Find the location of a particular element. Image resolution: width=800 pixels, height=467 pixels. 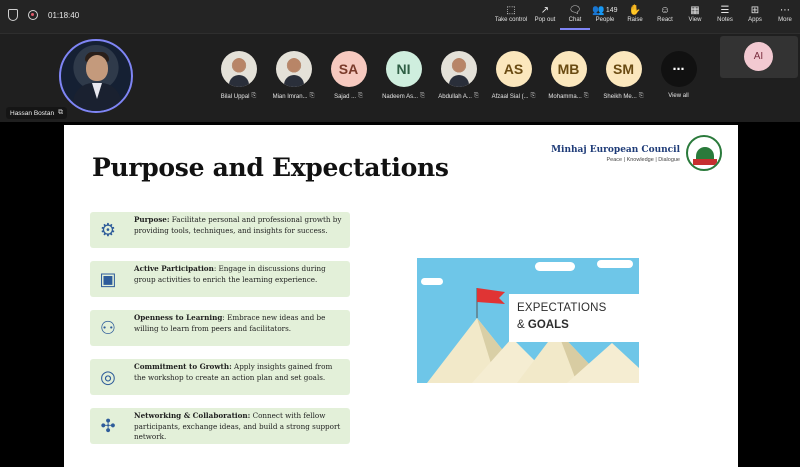

people-icon: 👥 is located at coordinates (598, 10).